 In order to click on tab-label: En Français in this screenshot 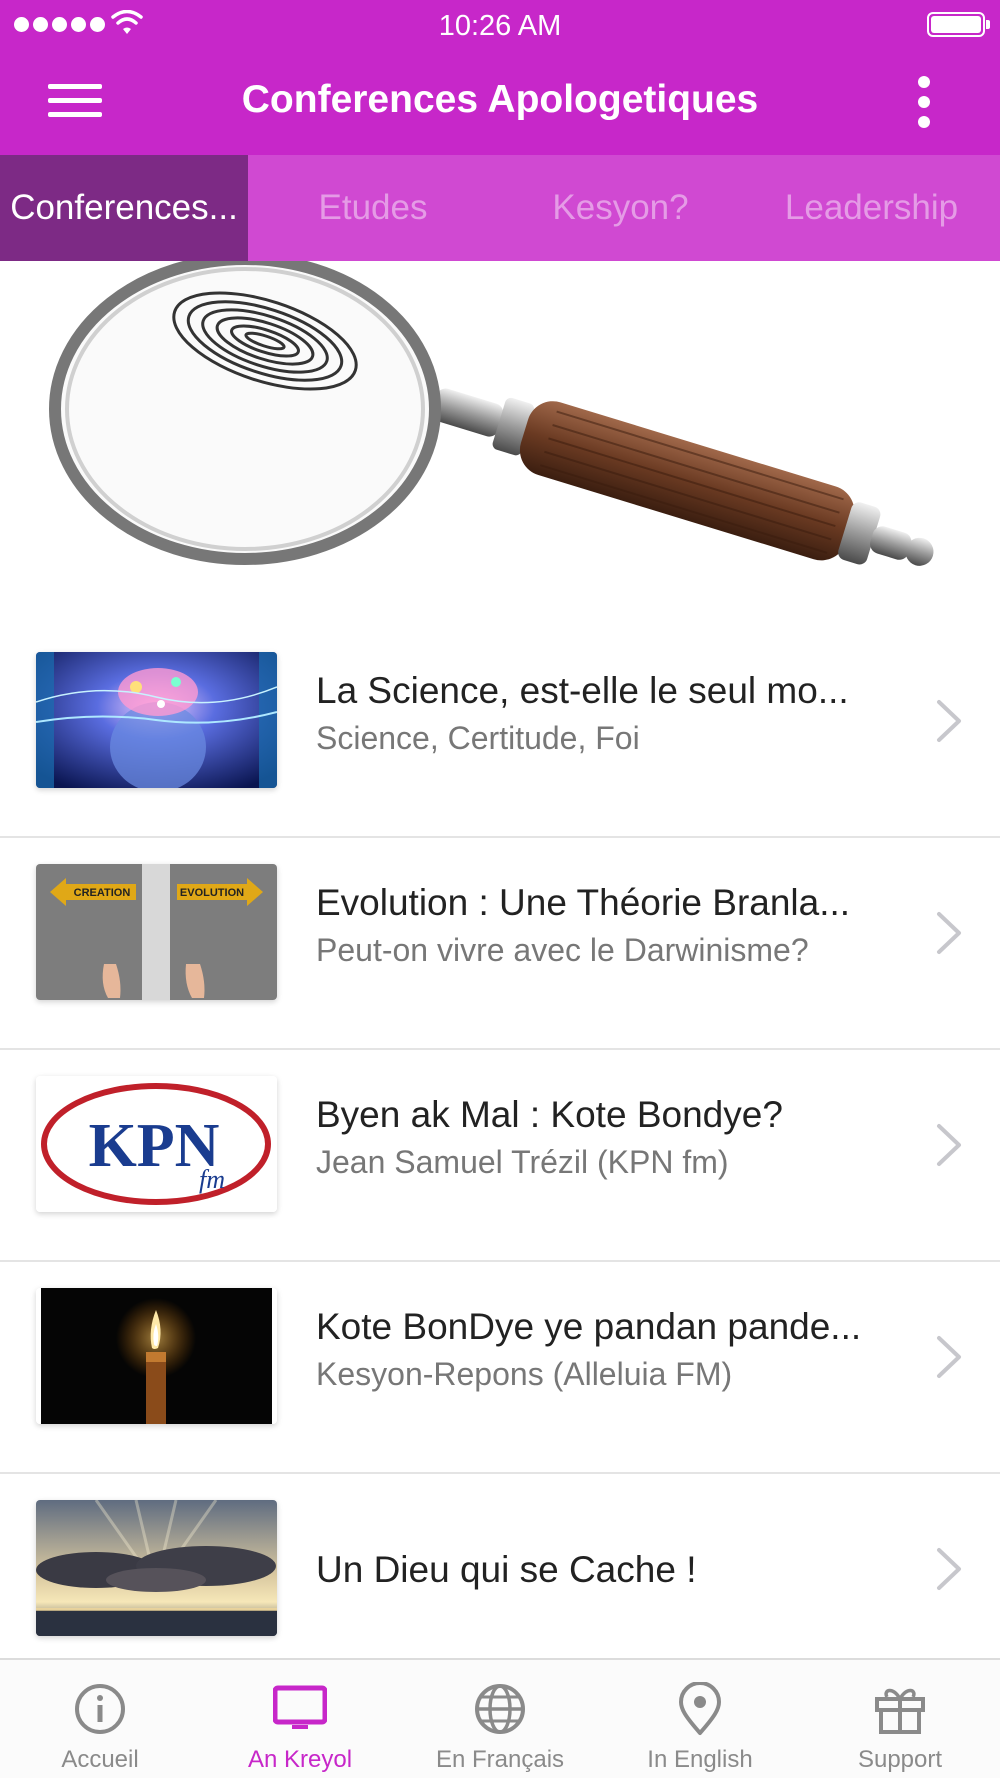, I will do `click(500, 1759)`.